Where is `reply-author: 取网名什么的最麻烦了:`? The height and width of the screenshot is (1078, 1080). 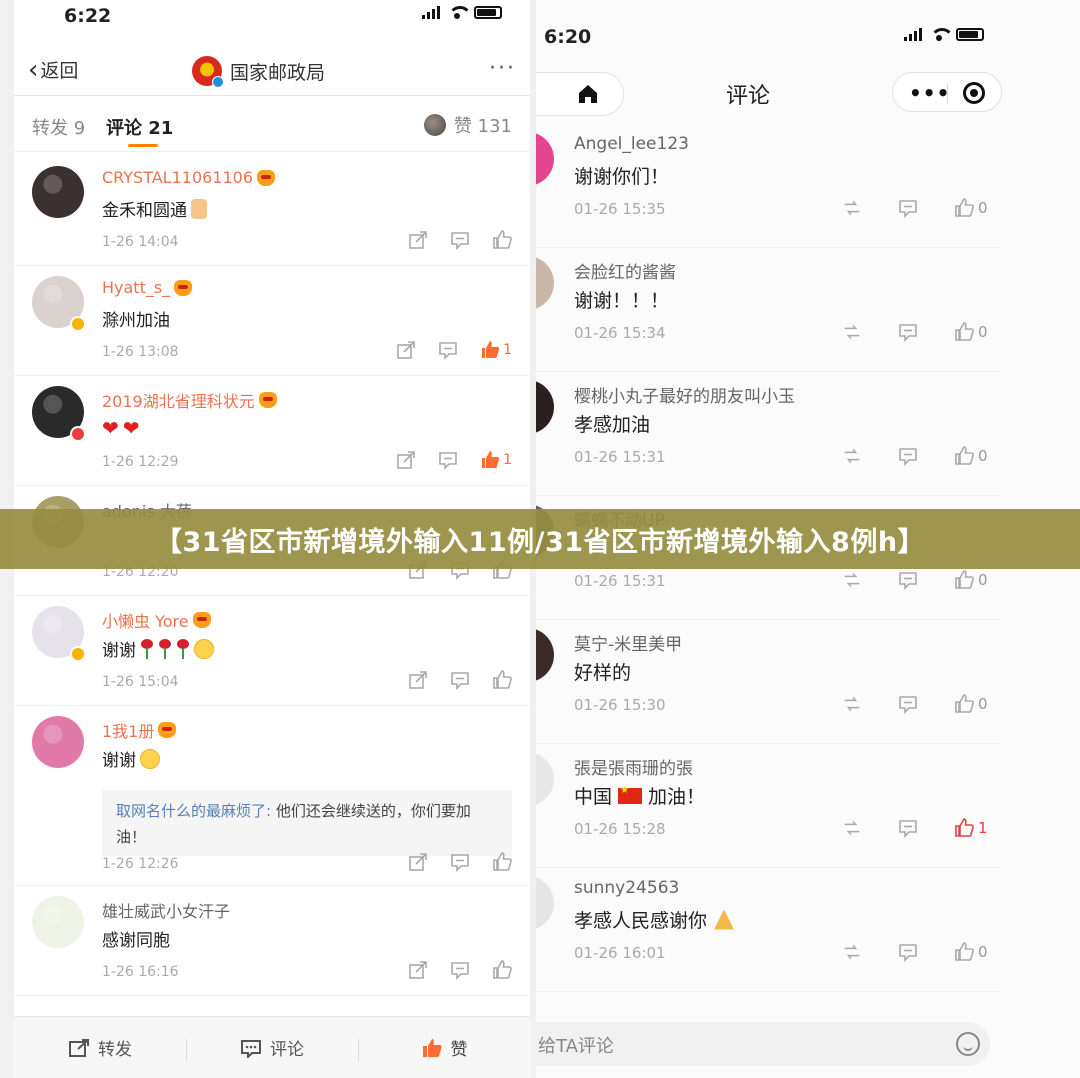
reply-author: 取网名什么的最麻烦了: is located at coordinates (193, 811).